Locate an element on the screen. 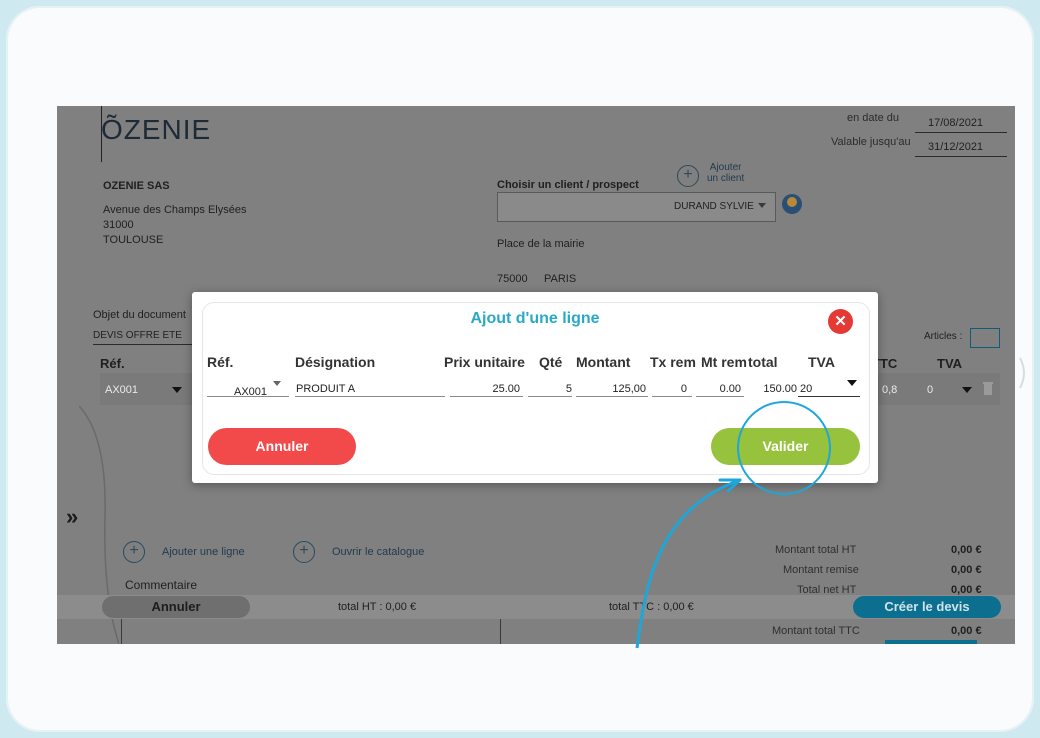  bg-row-tva: 0 is located at coordinates (930, 390).